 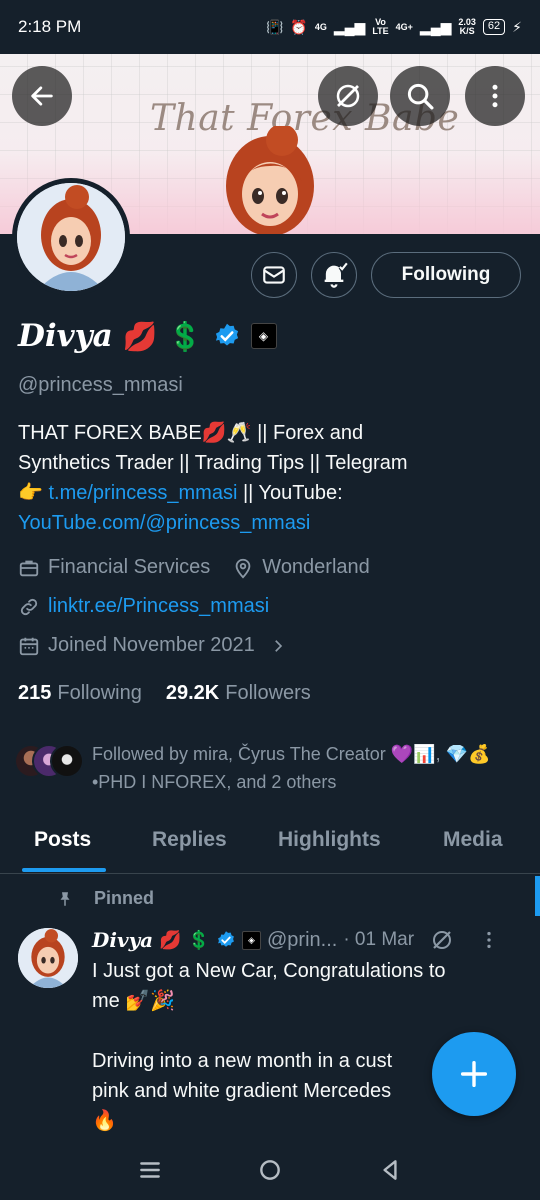 I want to click on tweet-text-line: 🔥, so click(x=104, y=1121).